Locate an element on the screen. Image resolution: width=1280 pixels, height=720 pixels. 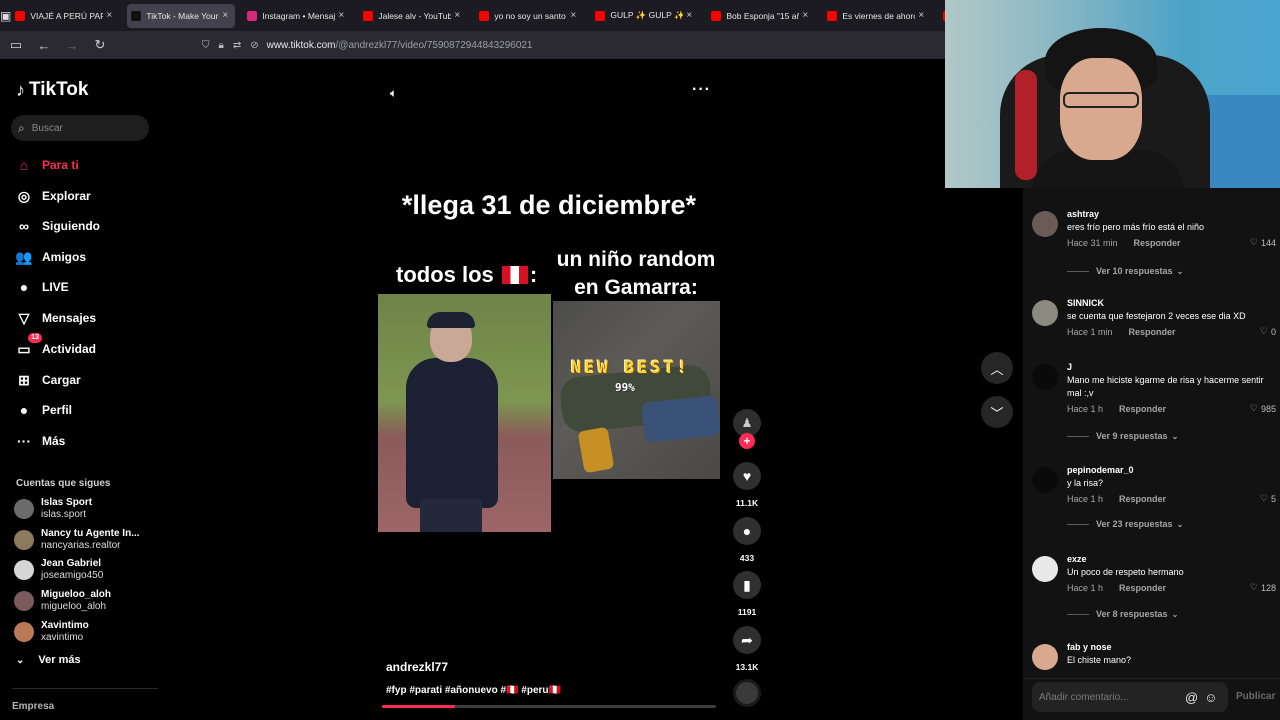
divider is located at coordinates (1078, 524).